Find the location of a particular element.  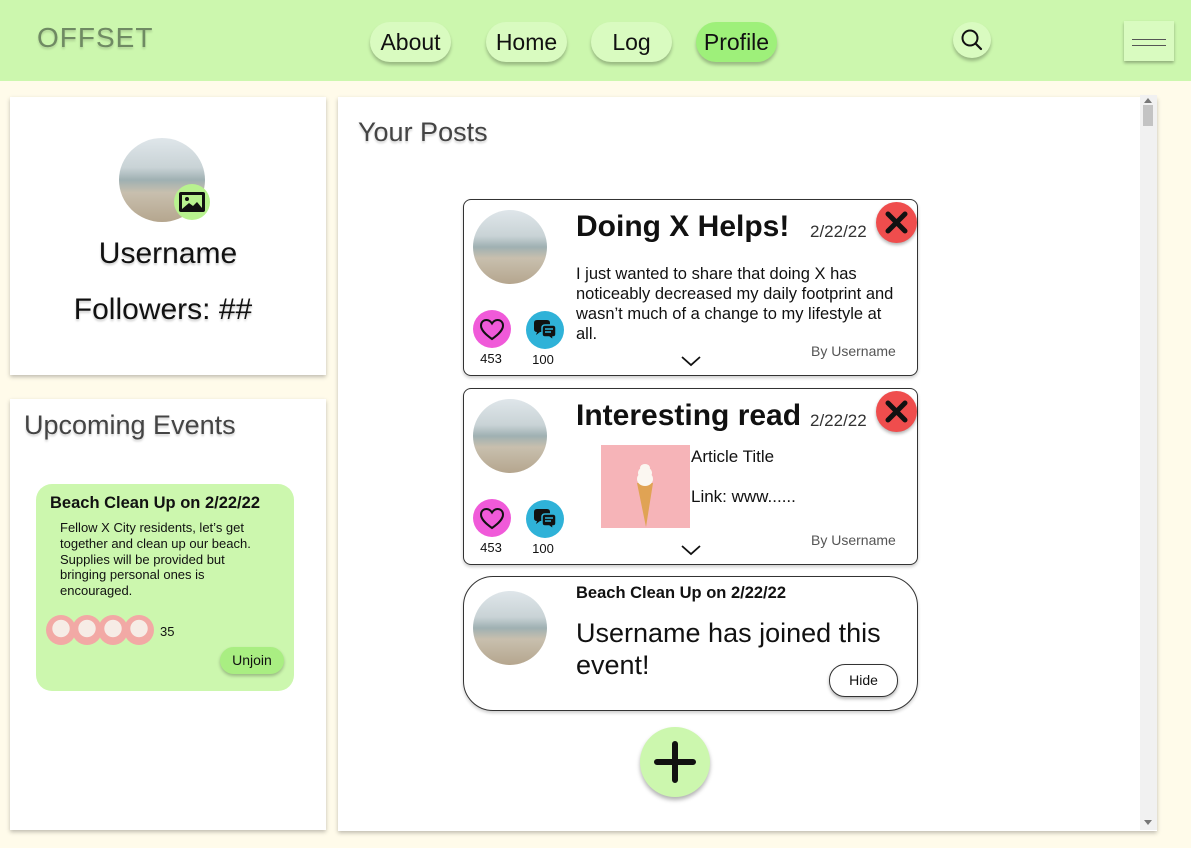

nav-home: Home is located at coordinates (526, 42).